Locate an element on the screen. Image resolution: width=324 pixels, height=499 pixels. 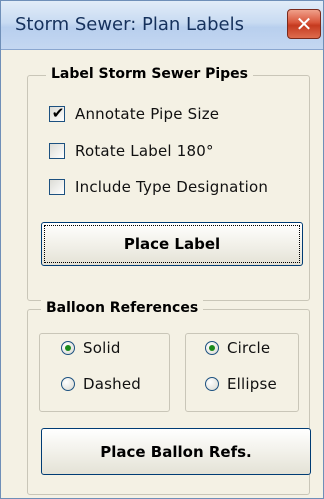
close-button: ✕ is located at coordinates (304, 24).